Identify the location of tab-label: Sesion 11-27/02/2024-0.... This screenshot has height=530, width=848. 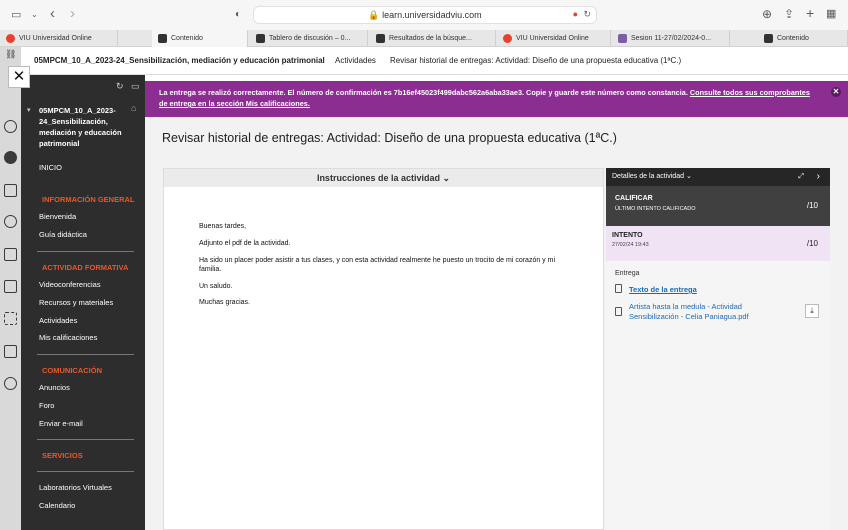
(671, 38).